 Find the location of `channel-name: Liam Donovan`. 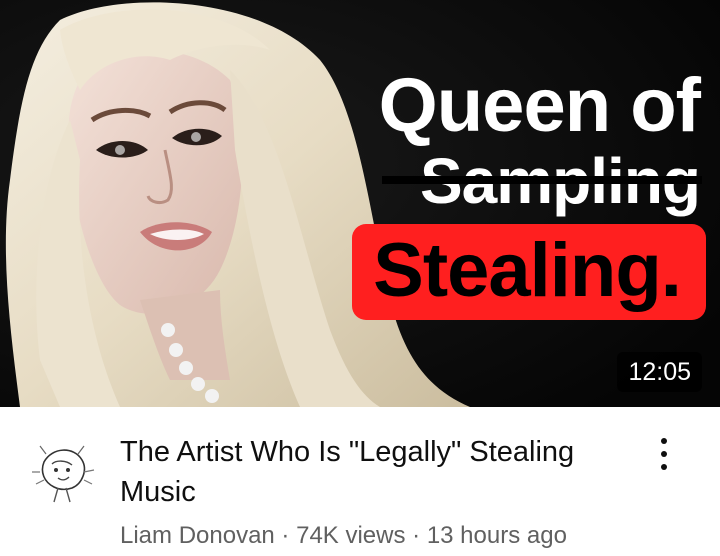

channel-name: Liam Donovan is located at coordinates (197, 535).